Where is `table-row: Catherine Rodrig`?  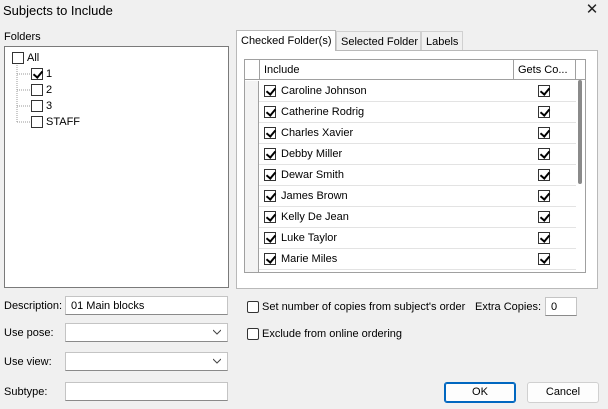
table-row: Catherine Rodrig is located at coordinates (415, 112).